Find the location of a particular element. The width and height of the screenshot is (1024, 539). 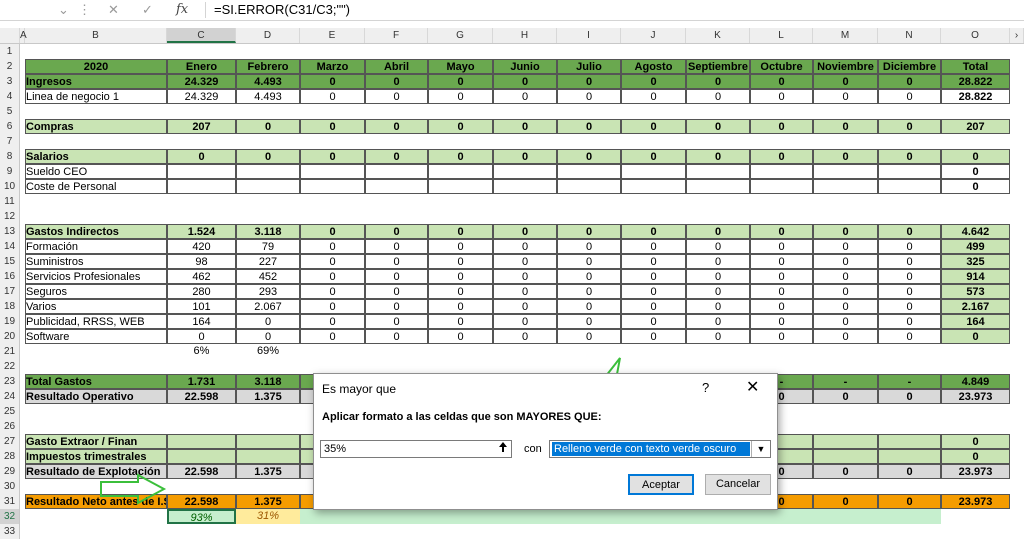

scroll-right-icon: › is located at coordinates (1017, 35).